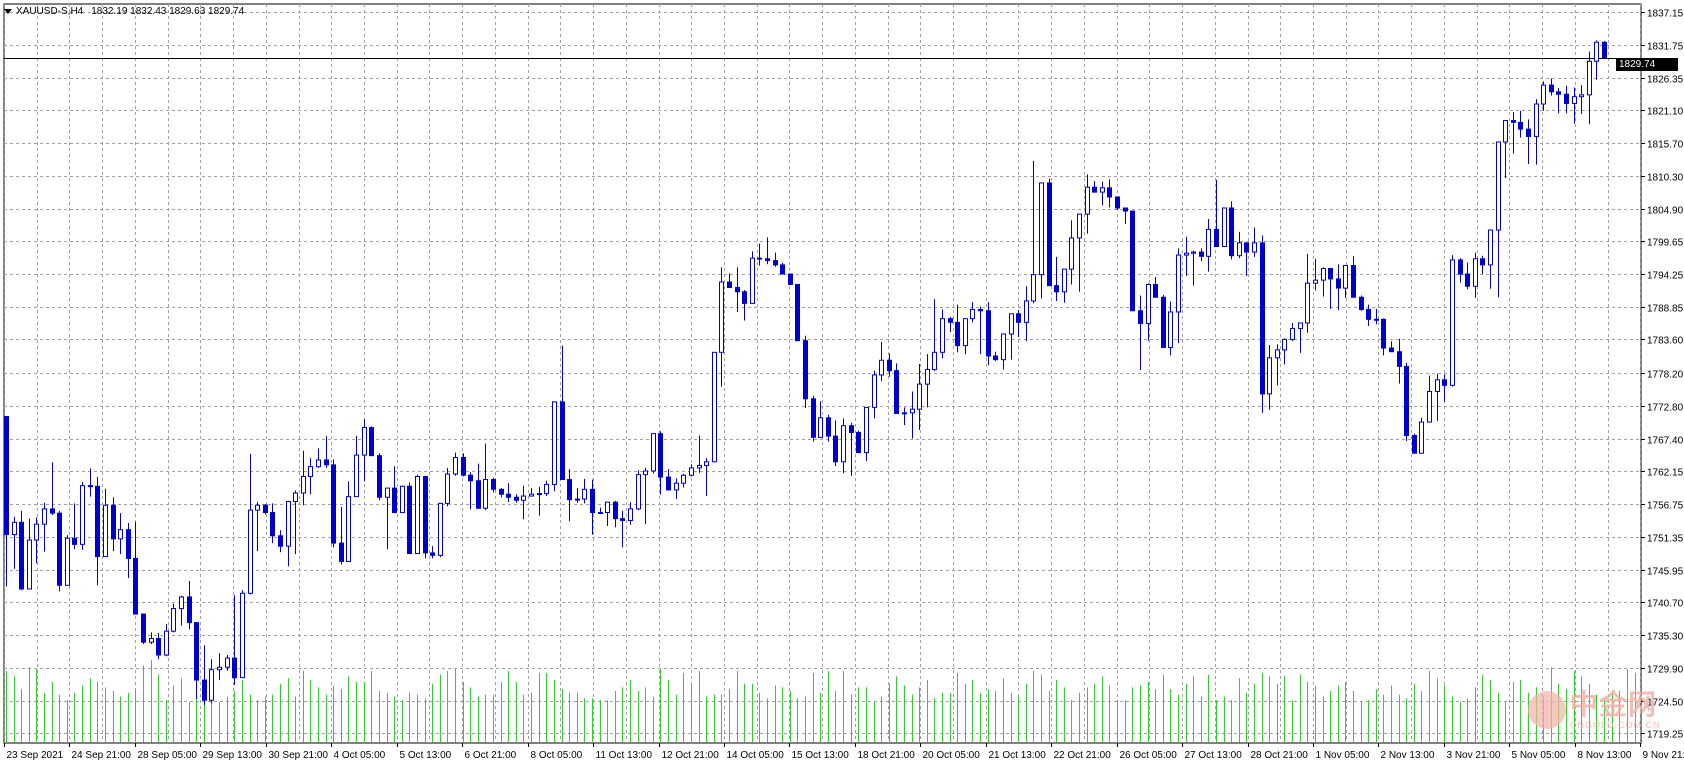 This screenshot has height=765, width=1684. Describe the element at coordinates (624, 755) in the screenshot. I see `x-tick-label: 11 Oct 13:00` at that location.